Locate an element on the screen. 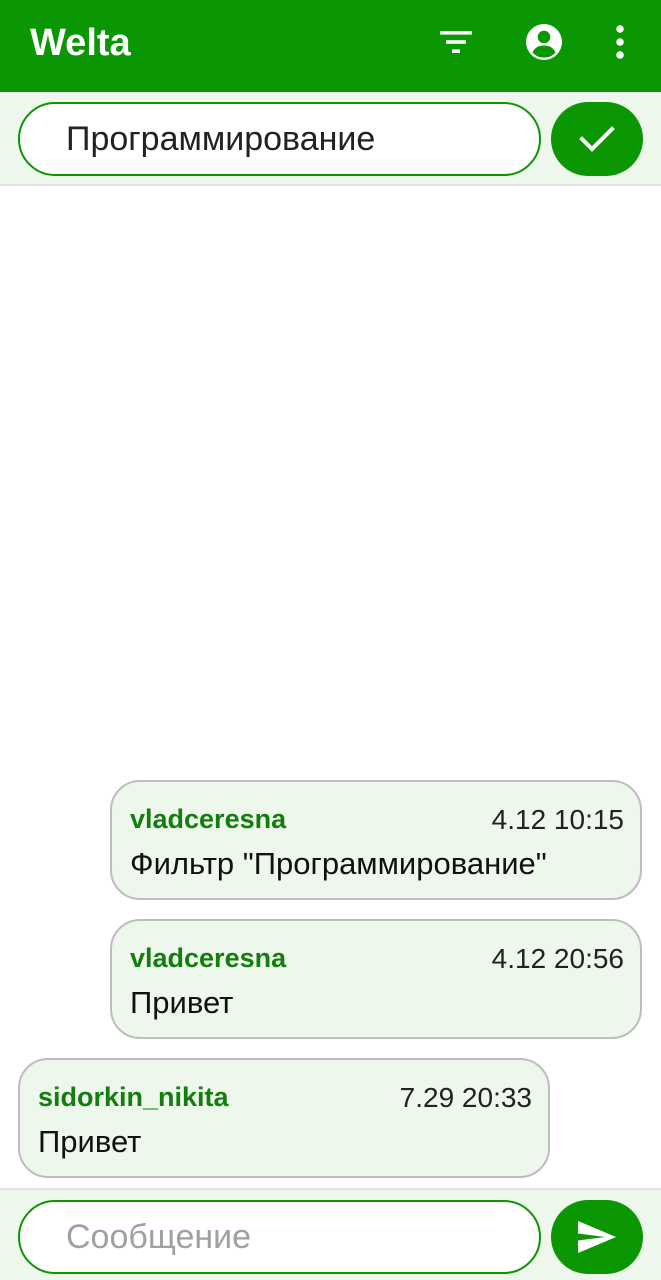 The height and width of the screenshot is (1280, 661). more-vert-icon is located at coordinates (620, 42).